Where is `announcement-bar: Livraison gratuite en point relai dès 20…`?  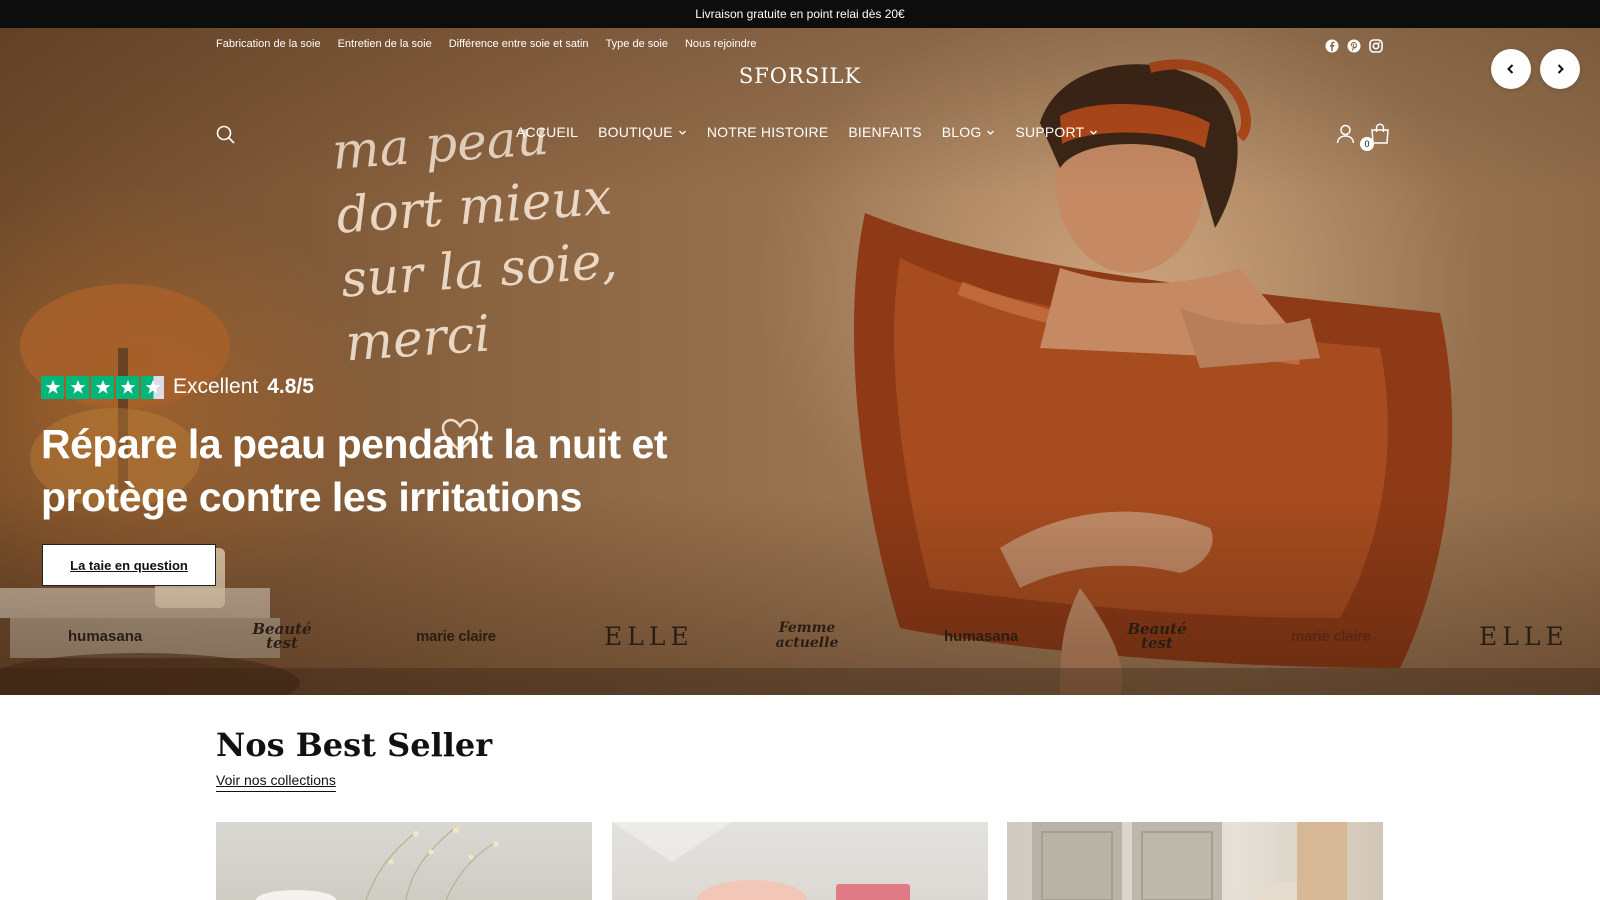
announcement-bar: Livraison gratuite en point relai dès 20… is located at coordinates (800, 14).